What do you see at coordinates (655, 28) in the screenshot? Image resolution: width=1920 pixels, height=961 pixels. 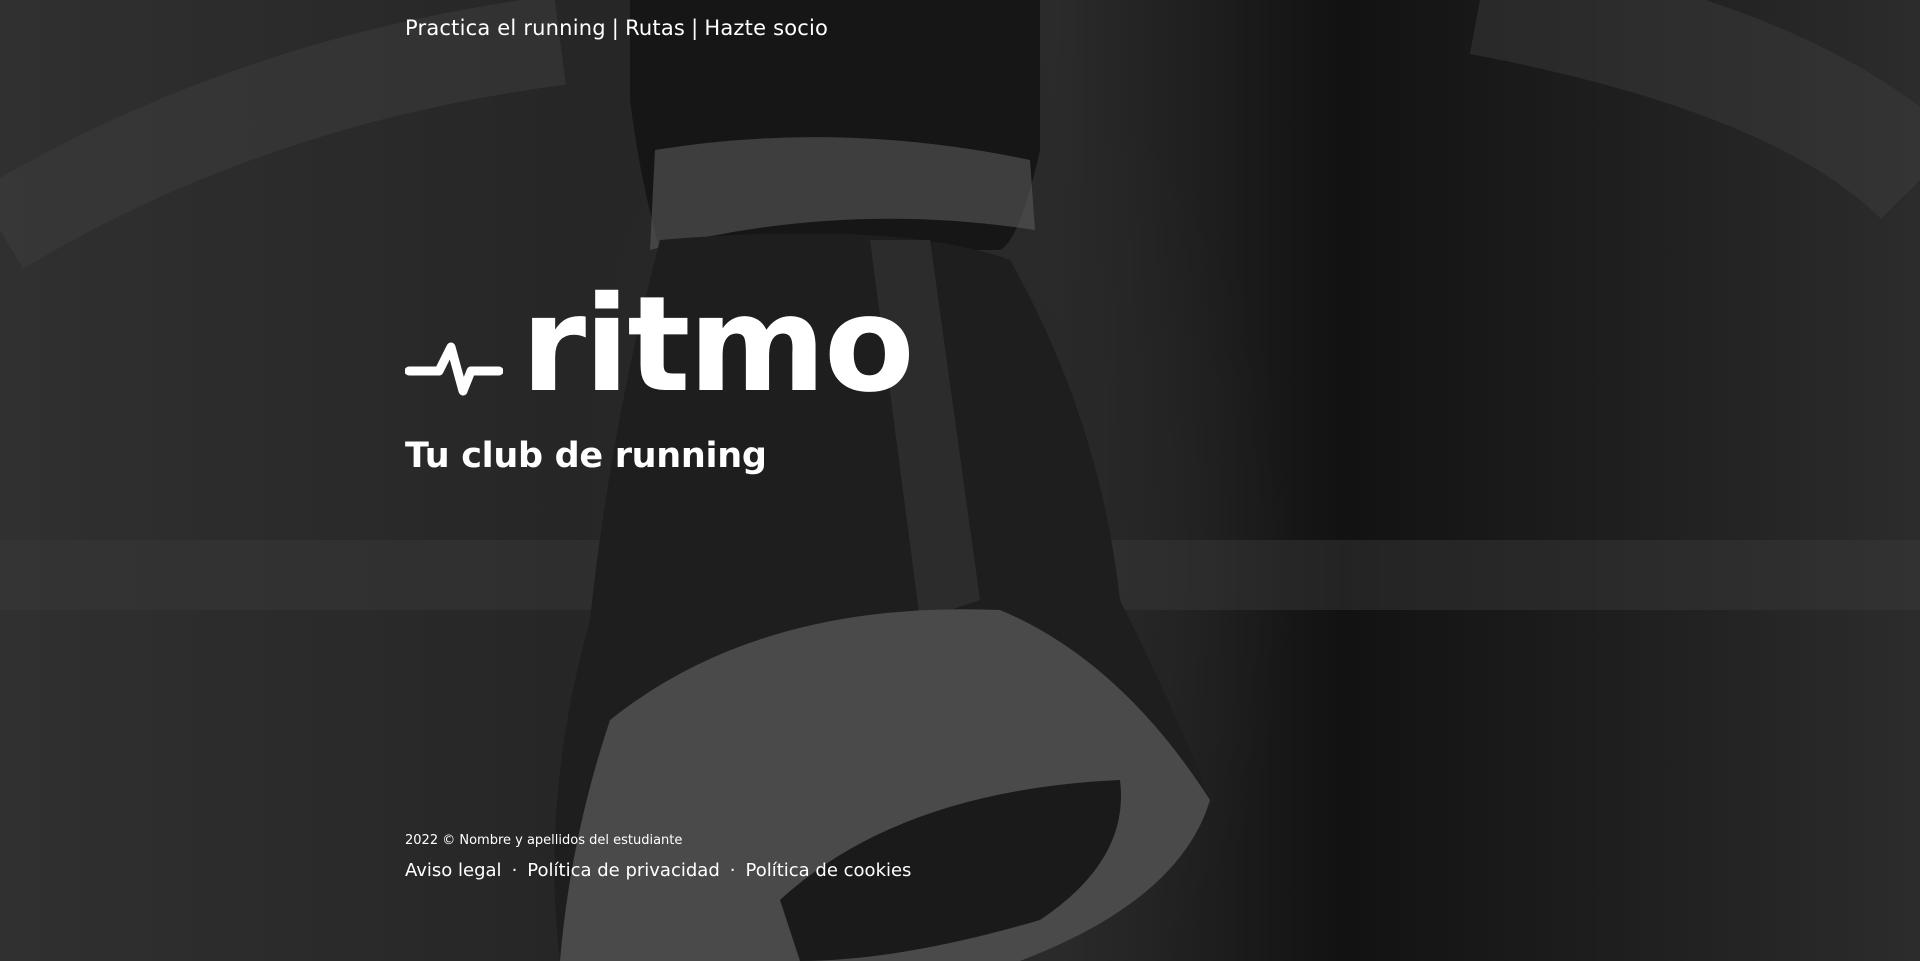 I see `nav-link-rutas: Rutas` at bounding box center [655, 28].